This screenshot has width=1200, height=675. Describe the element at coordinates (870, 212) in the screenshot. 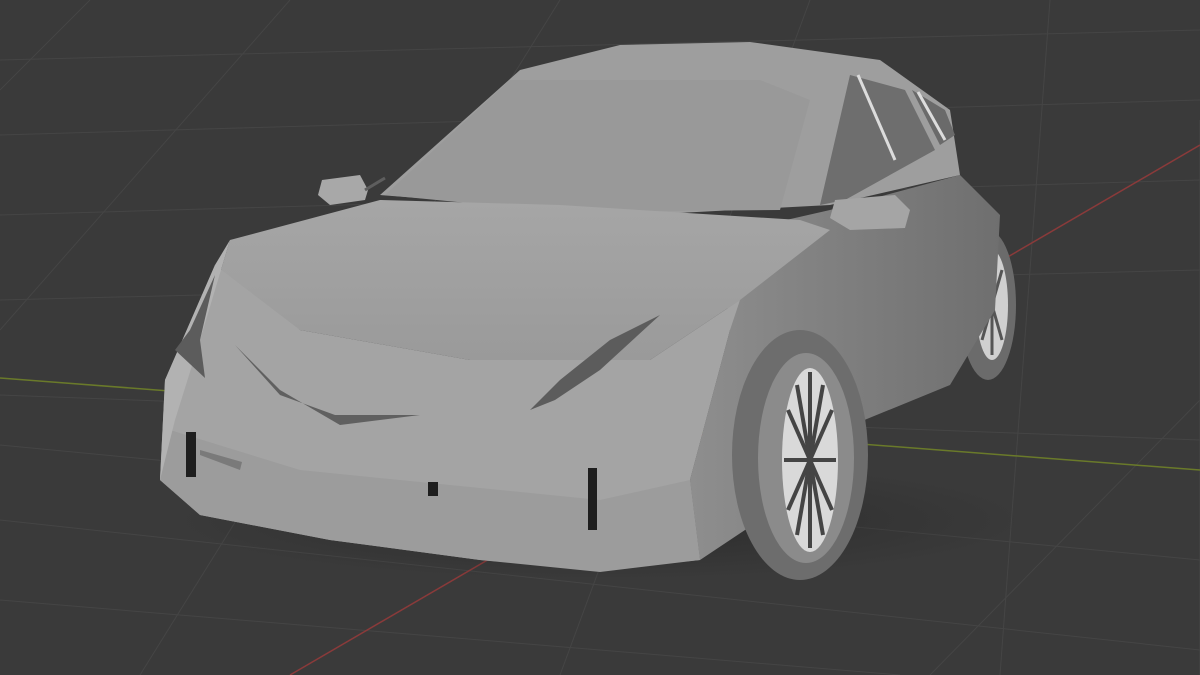

I see `right-mirror` at that location.